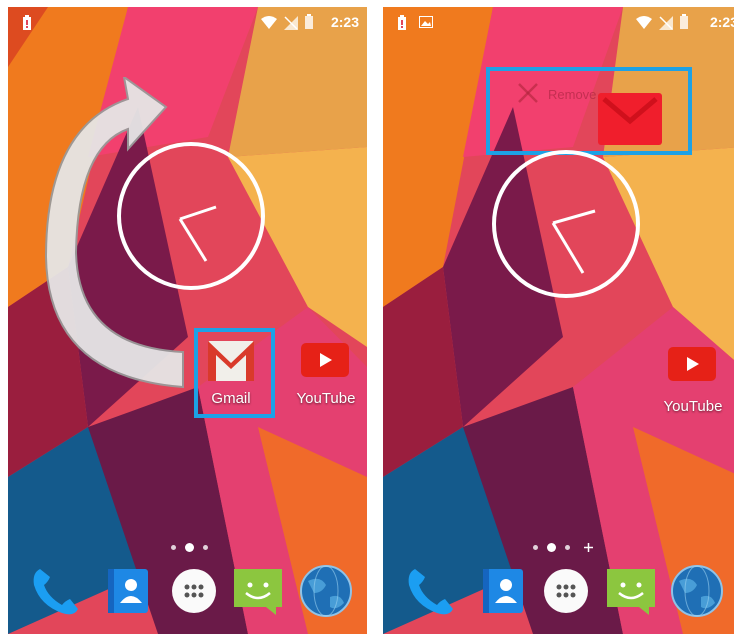  What do you see at coordinates (589, 111) in the screenshot?
I see `remove-highlight-box` at bounding box center [589, 111].